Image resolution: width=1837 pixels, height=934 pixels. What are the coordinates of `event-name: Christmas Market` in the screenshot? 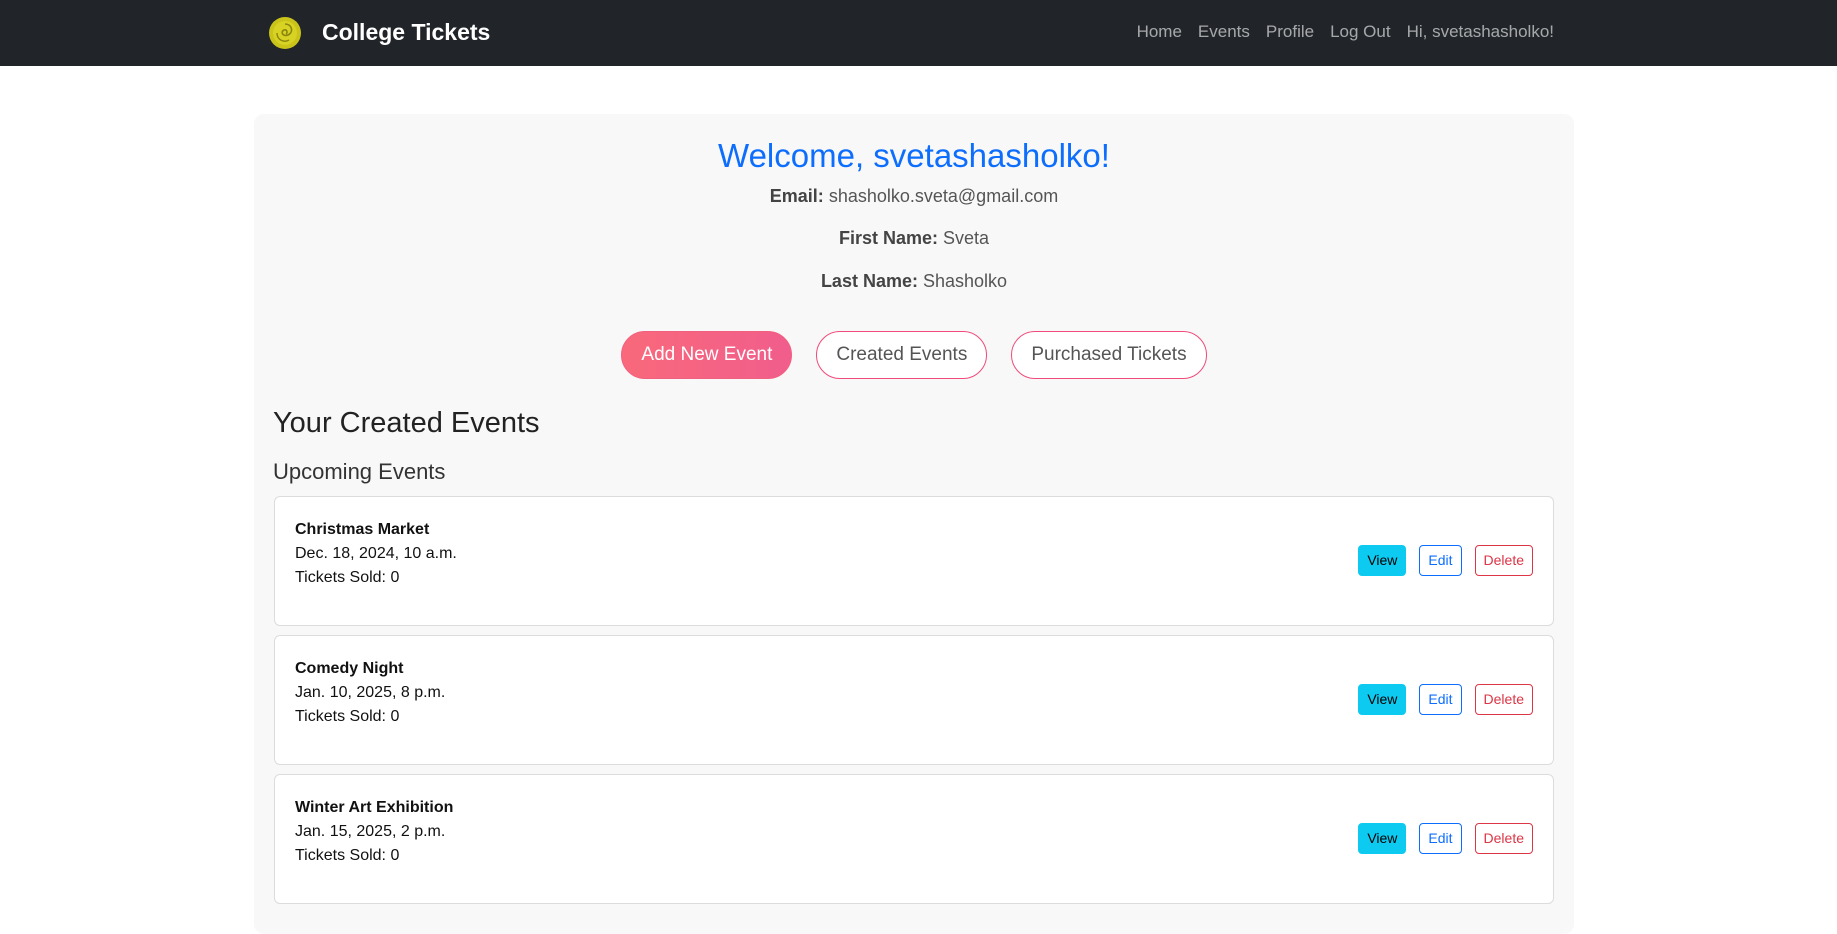 It's located at (362, 529).